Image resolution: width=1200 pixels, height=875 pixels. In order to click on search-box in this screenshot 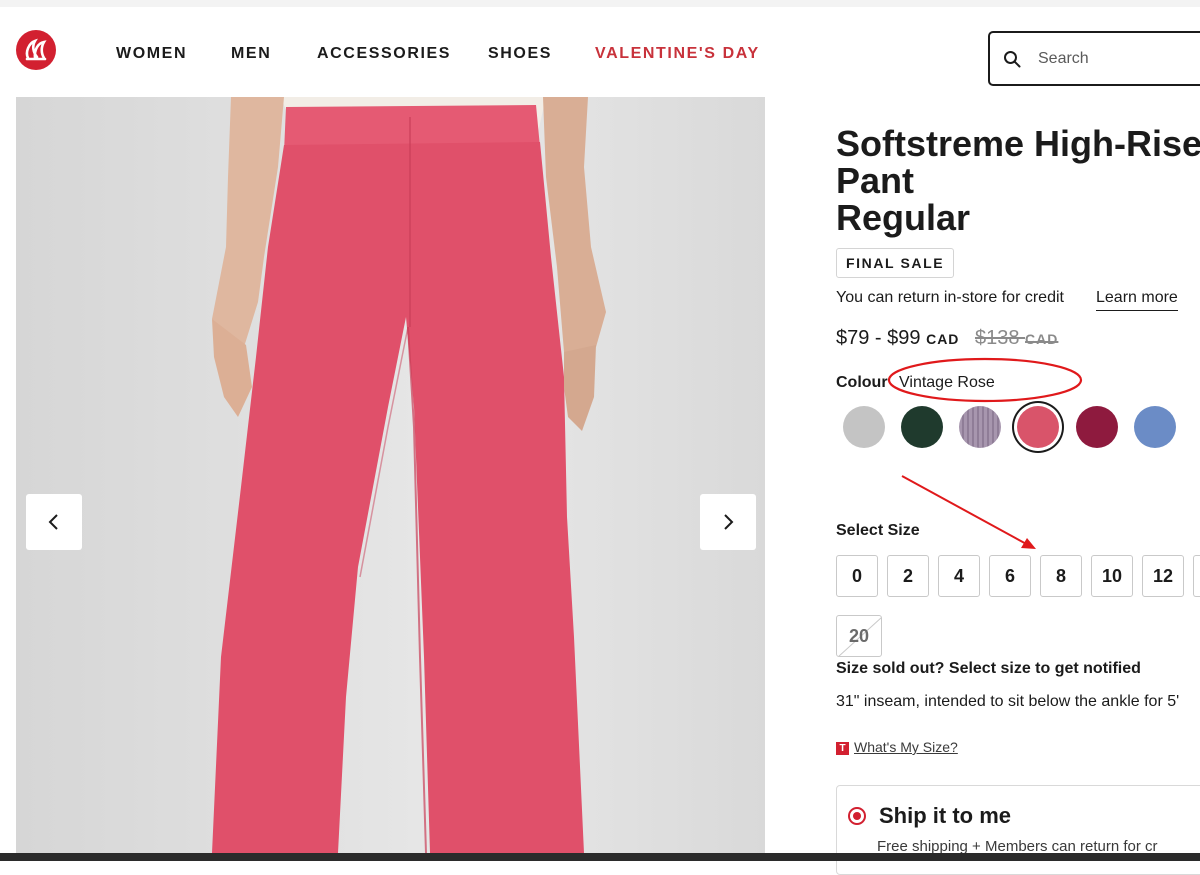, I will do `click(1094, 58)`.